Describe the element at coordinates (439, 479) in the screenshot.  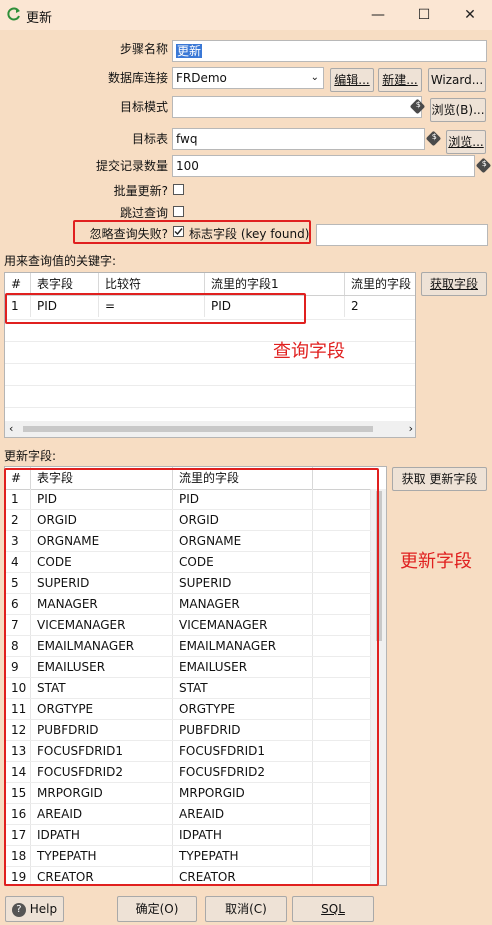
I see `get-update-fields-button: 获取 更新字段` at that location.